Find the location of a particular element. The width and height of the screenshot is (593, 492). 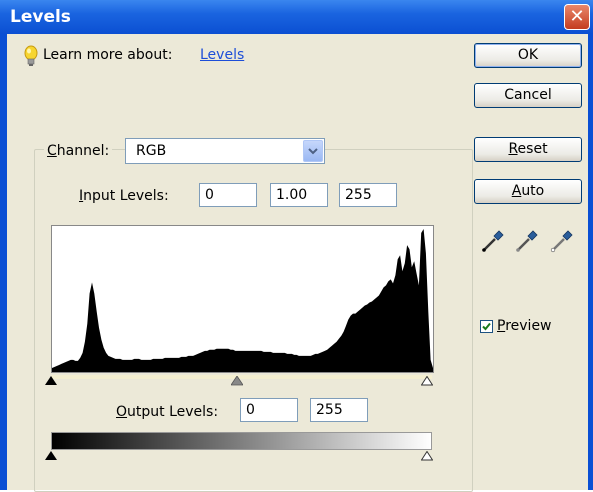

input-black-slider-handle is located at coordinates (51, 381).